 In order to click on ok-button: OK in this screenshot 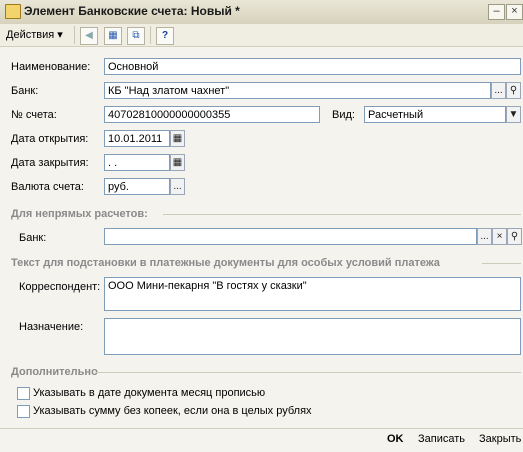, I will do `click(395, 439)`.